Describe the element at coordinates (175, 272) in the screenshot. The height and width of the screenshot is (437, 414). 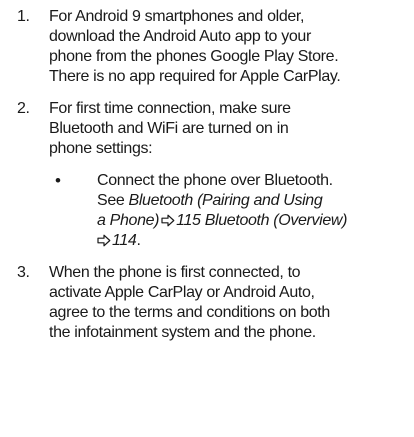
I see `text-line: When the phone is first connected, to` at that location.